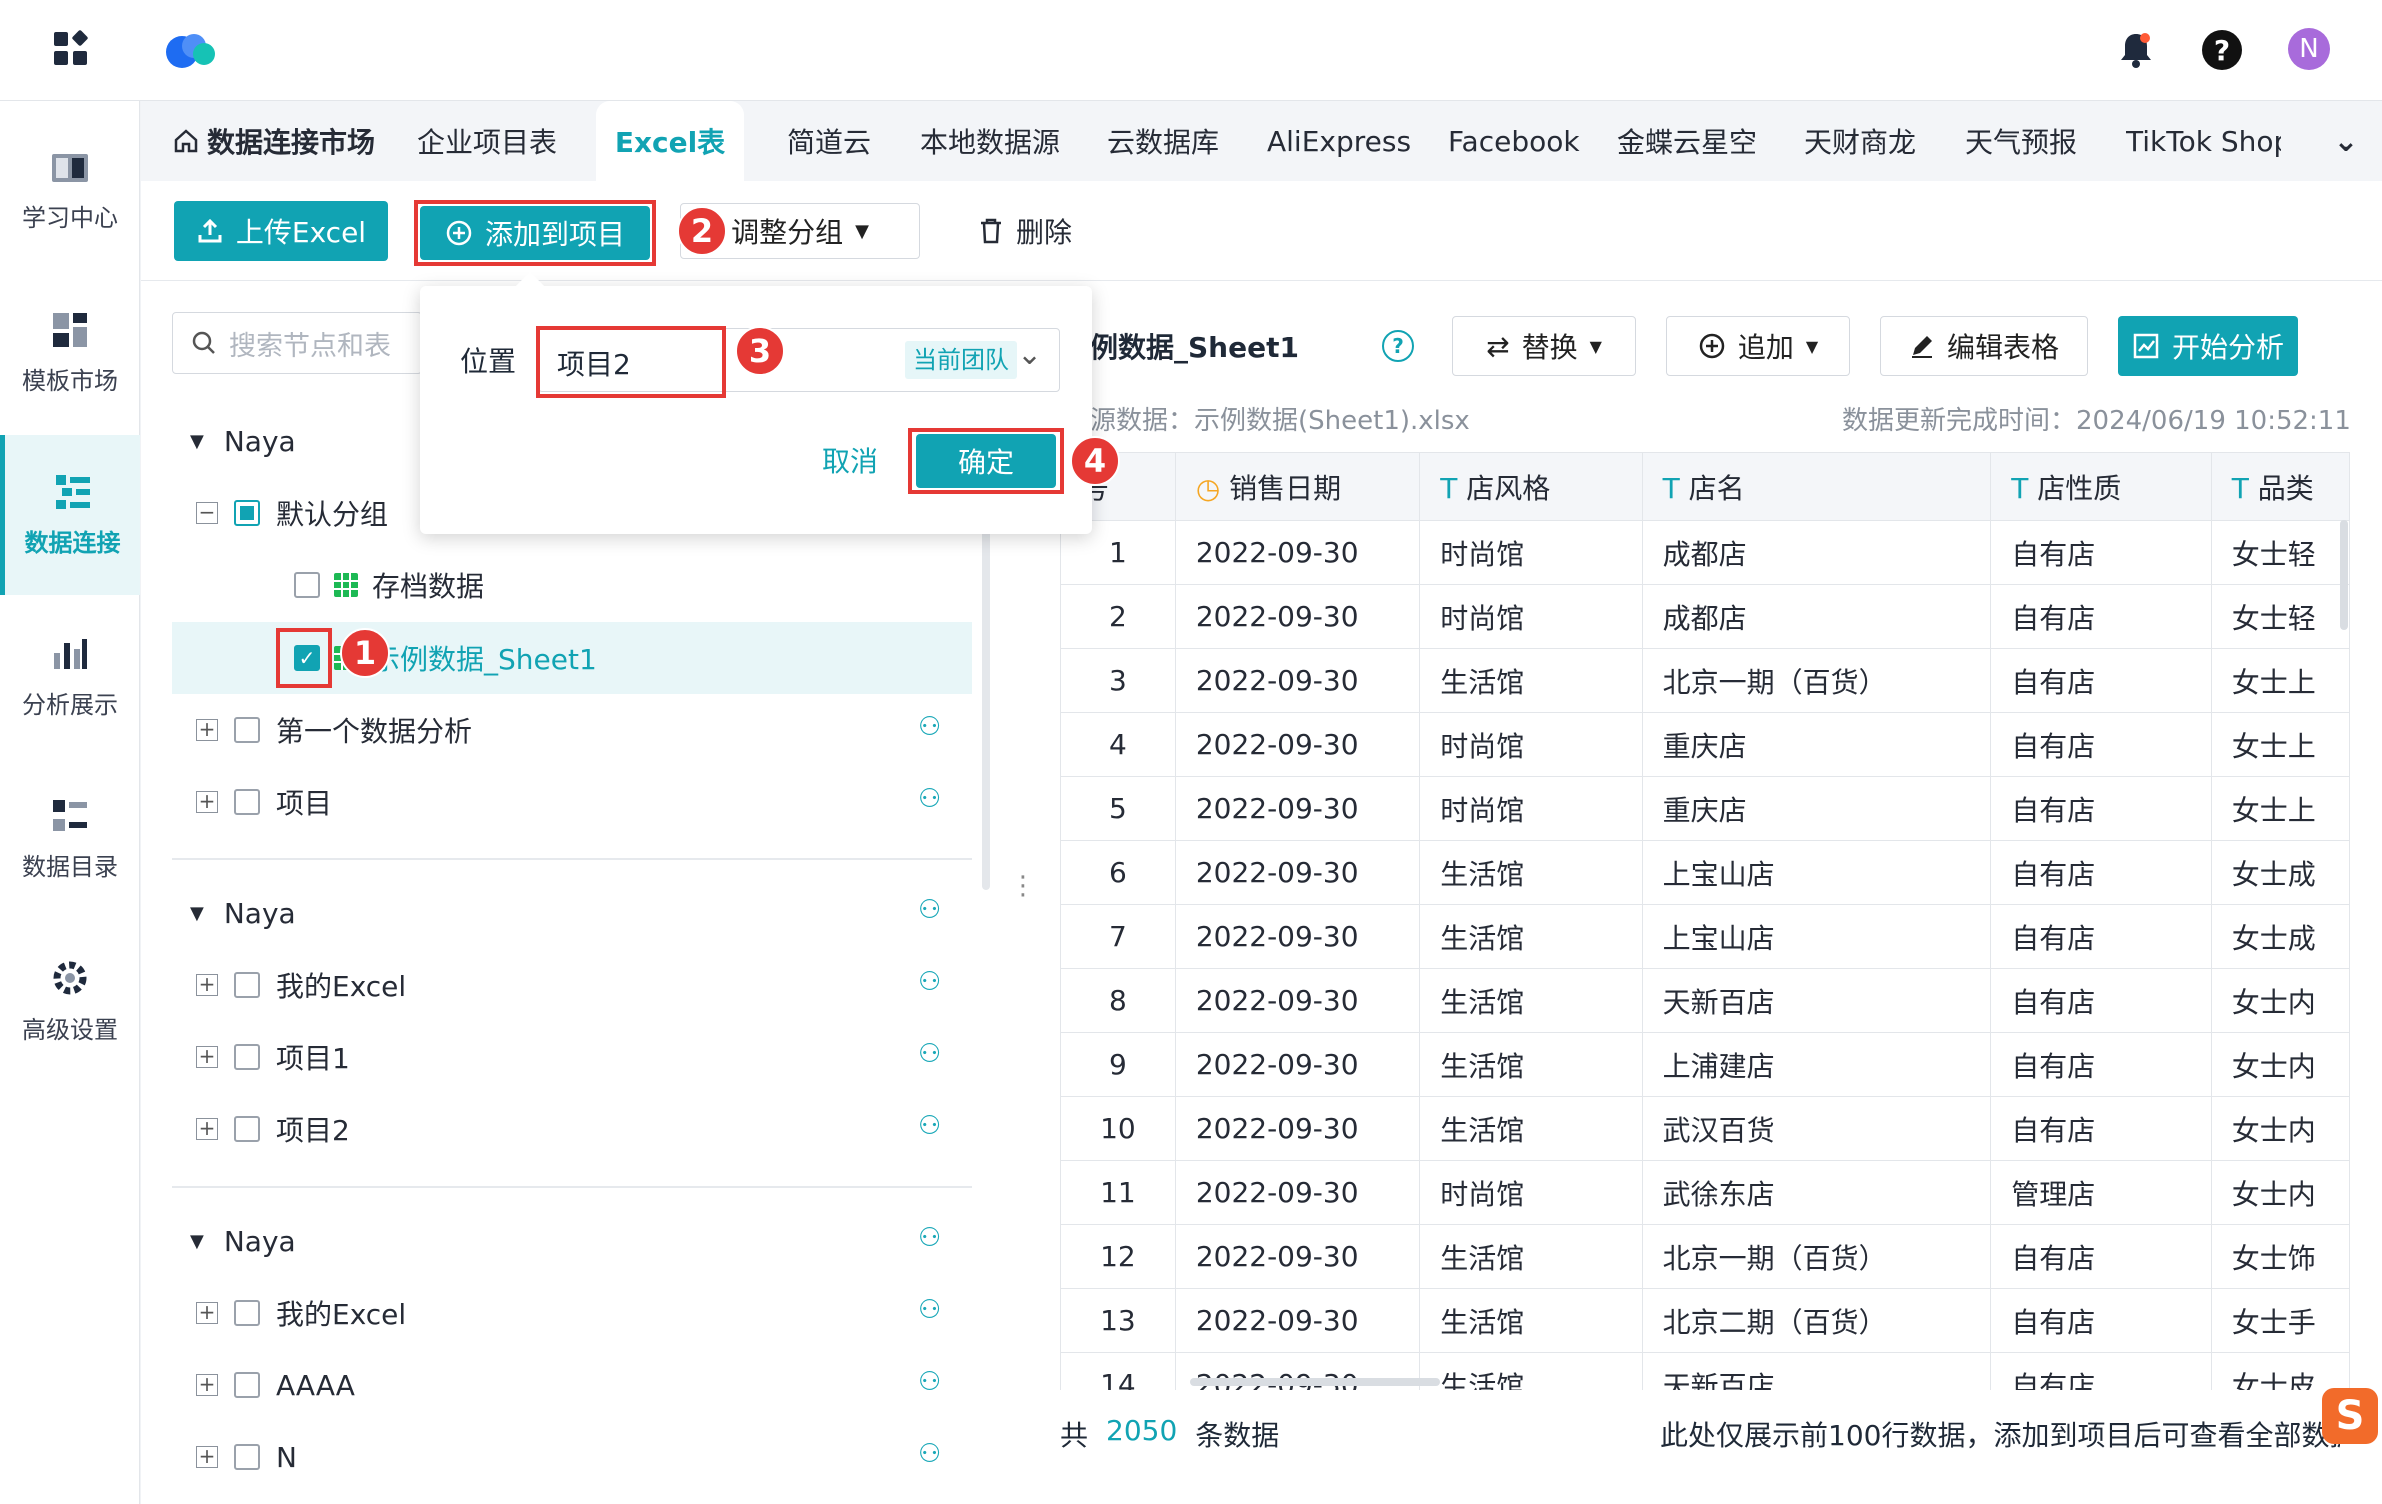 This screenshot has height=1504, width=2382. I want to click on table-row: 11 2022-09-30 时尚馆 武徐东店 管理店 女士内, so click(1705, 1192).